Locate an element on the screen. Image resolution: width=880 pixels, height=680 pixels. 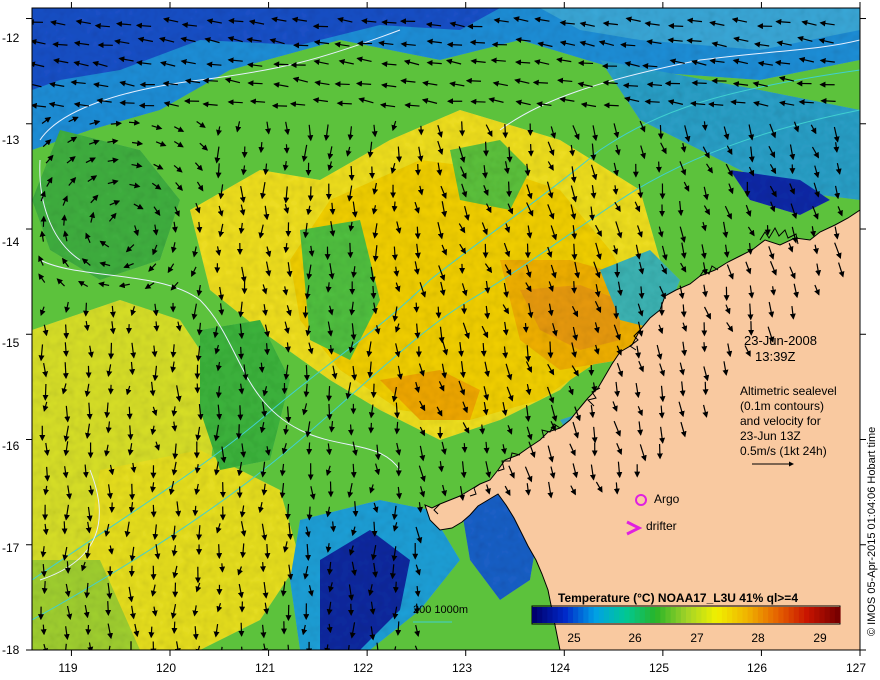
colorbar-tick: 25 is located at coordinates (574, 638).